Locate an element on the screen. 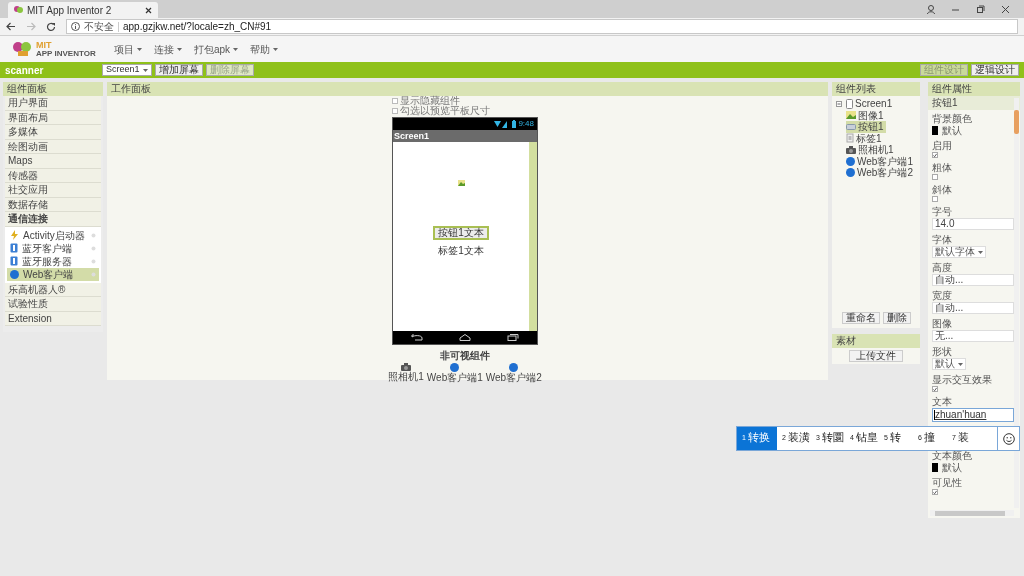  palette-item: 蓝牙服务器 is located at coordinates (53, 261).